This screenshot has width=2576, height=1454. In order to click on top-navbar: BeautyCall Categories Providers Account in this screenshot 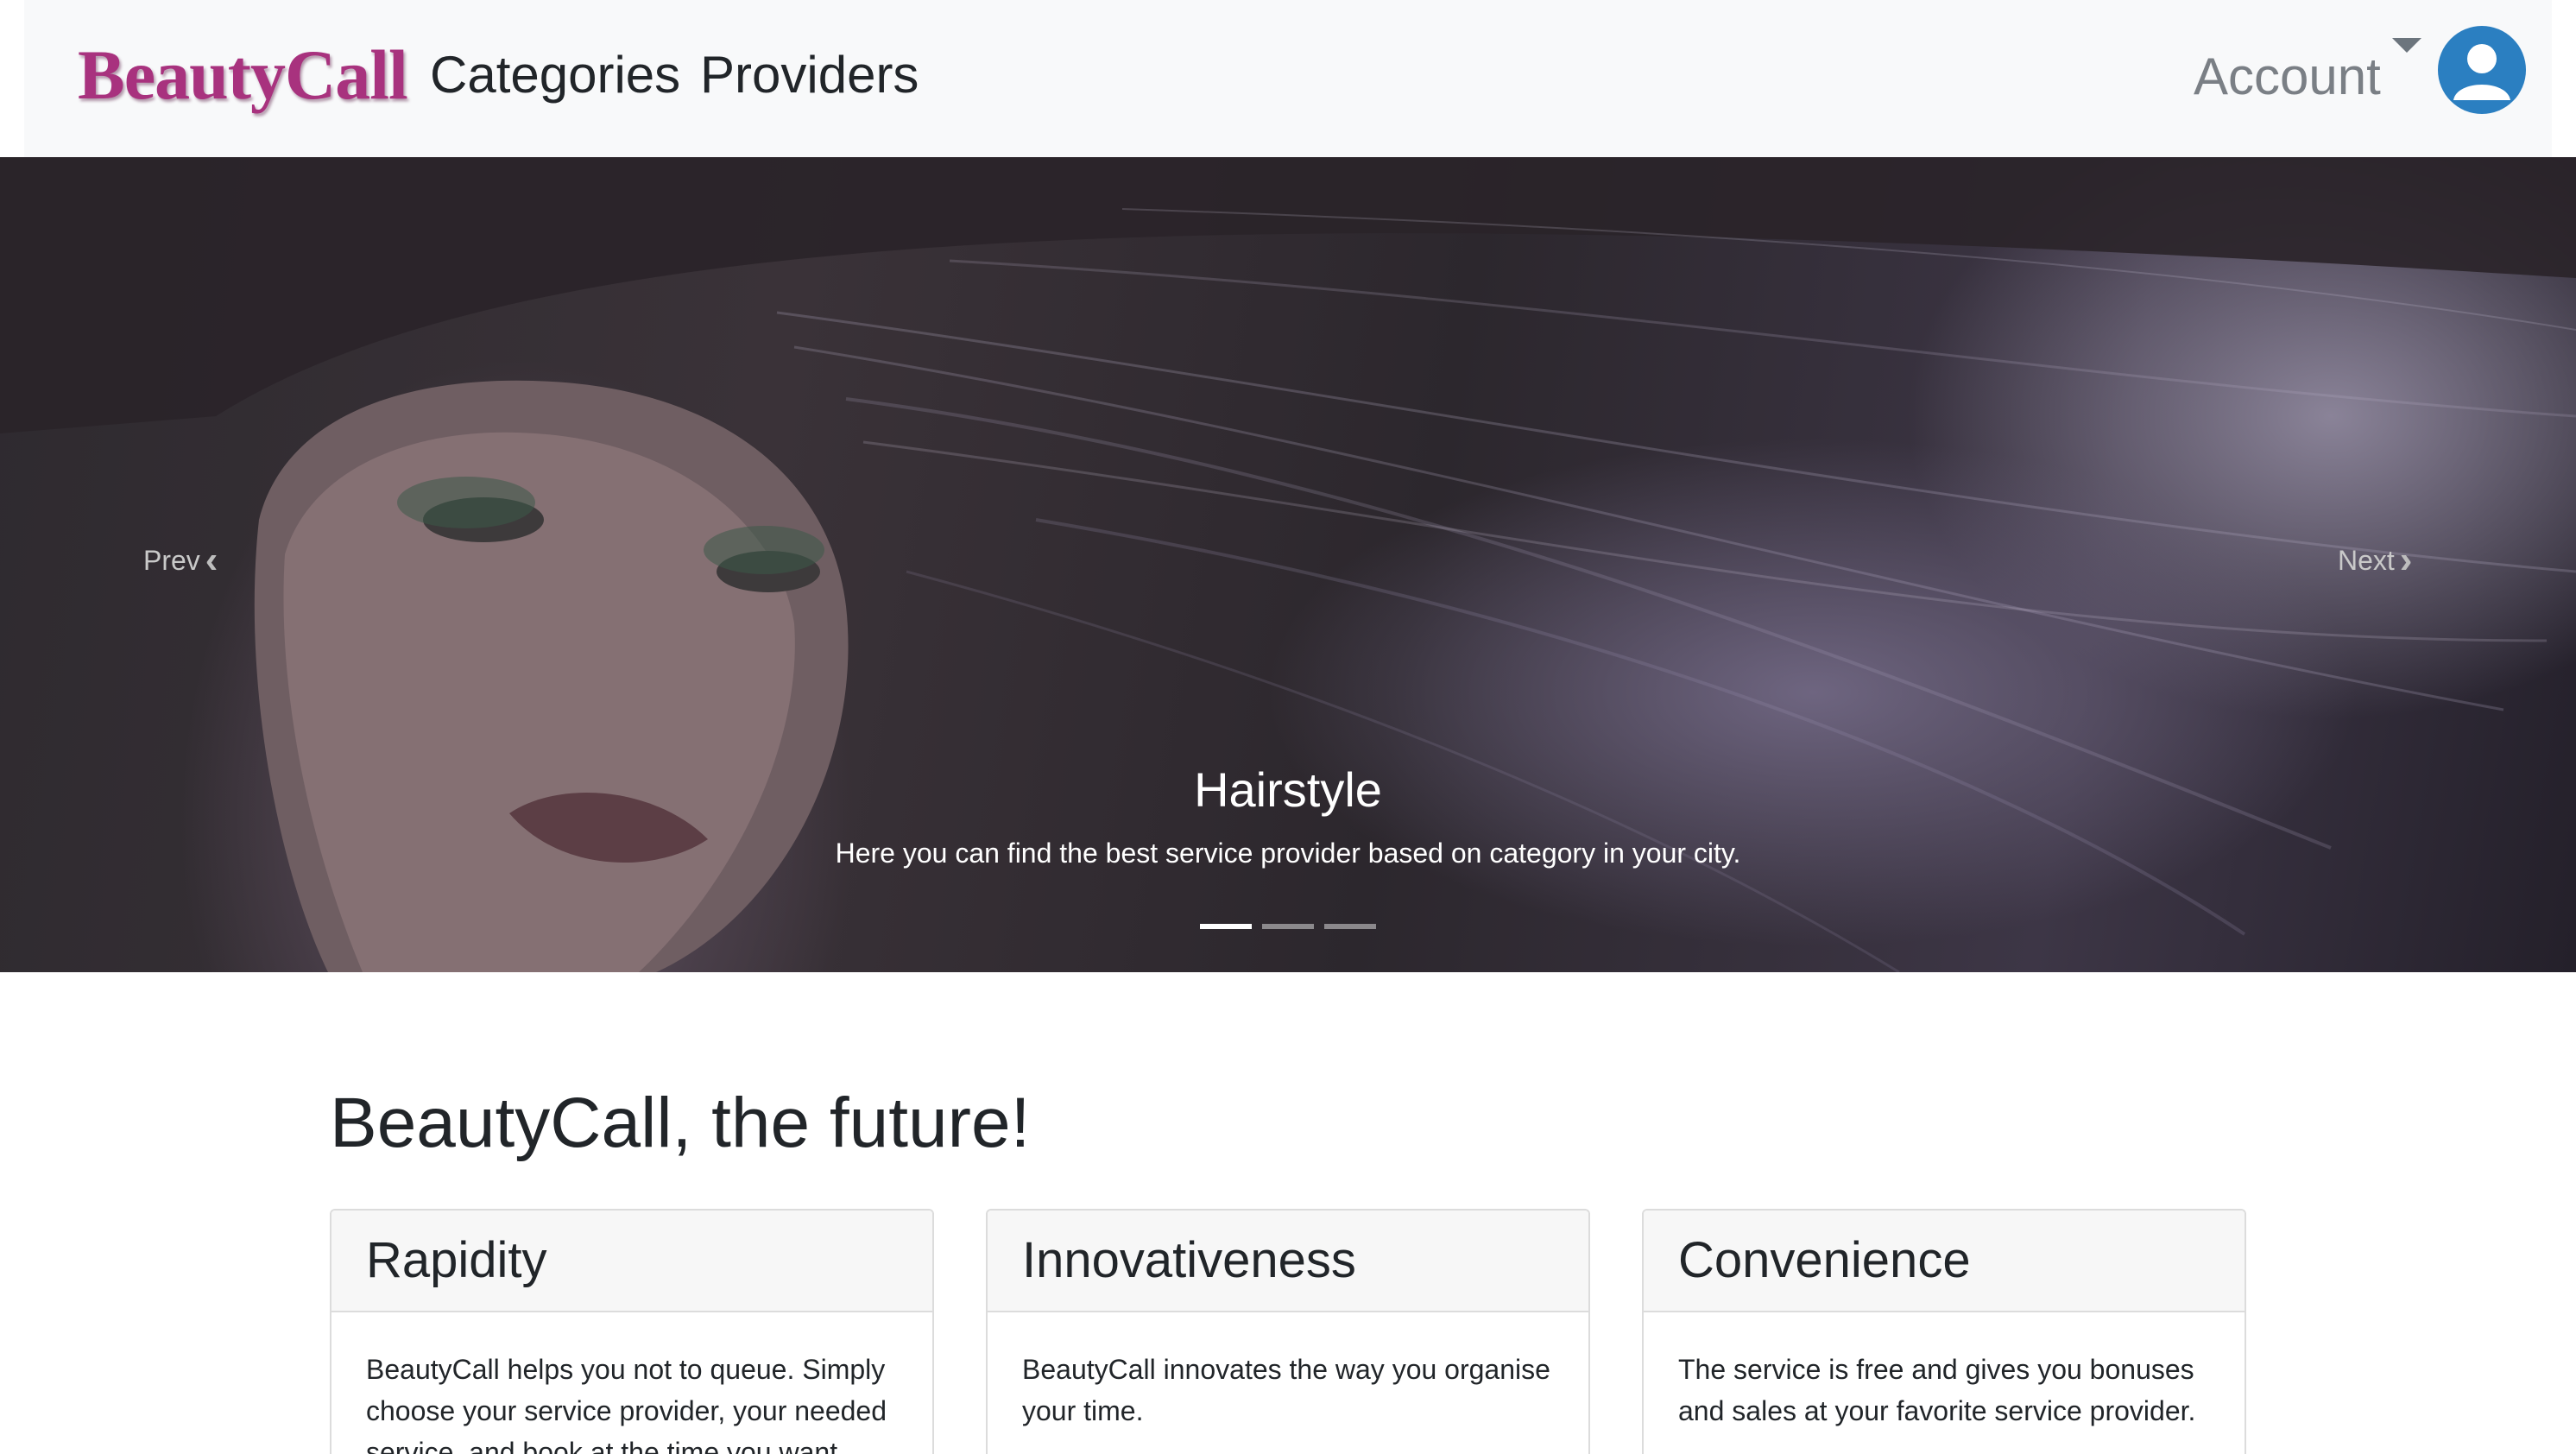, I will do `click(1288, 78)`.